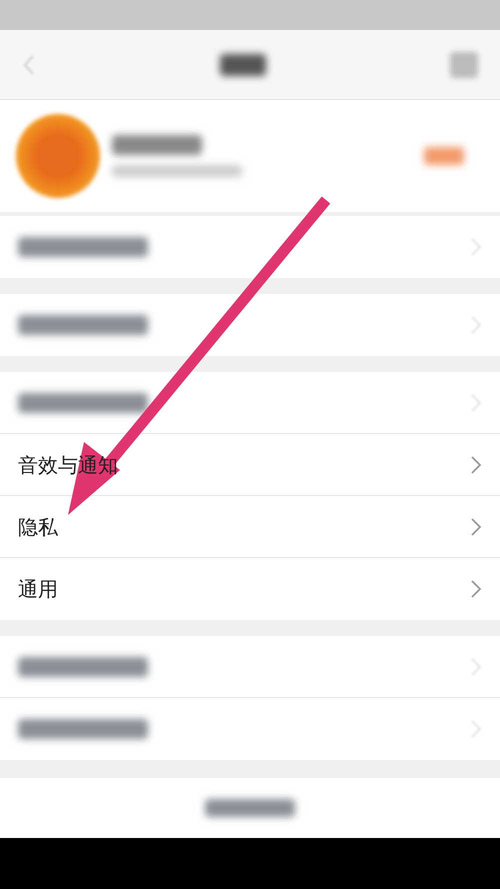 Image resolution: width=500 pixels, height=889 pixels. Describe the element at coordinates (68, 465) in the screenshot. I see `row-label: 音效与通知` at that location.